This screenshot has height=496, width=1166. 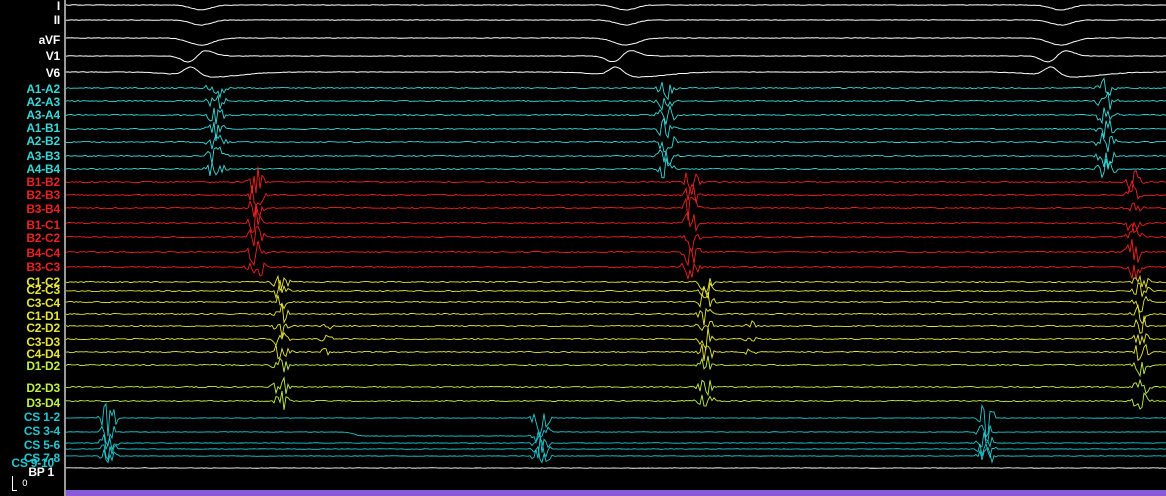 What do you see at coordinates (50, 40) in the screenshot?
I see `channel-label-avf: aVF` at bounding box center [50, 40].